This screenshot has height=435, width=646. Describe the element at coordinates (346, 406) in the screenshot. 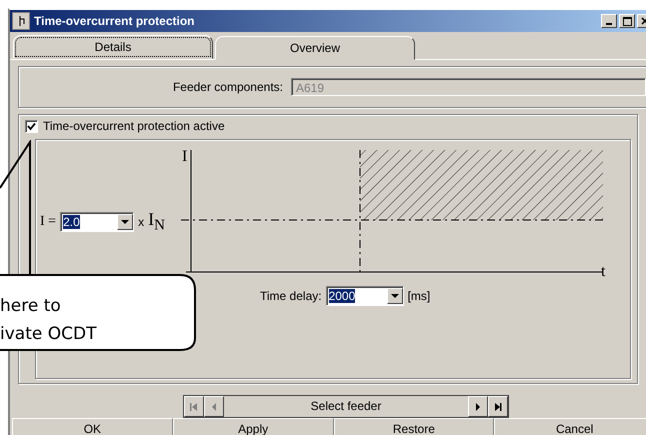

I see `select-feeder-label: Select feeder` at that location.